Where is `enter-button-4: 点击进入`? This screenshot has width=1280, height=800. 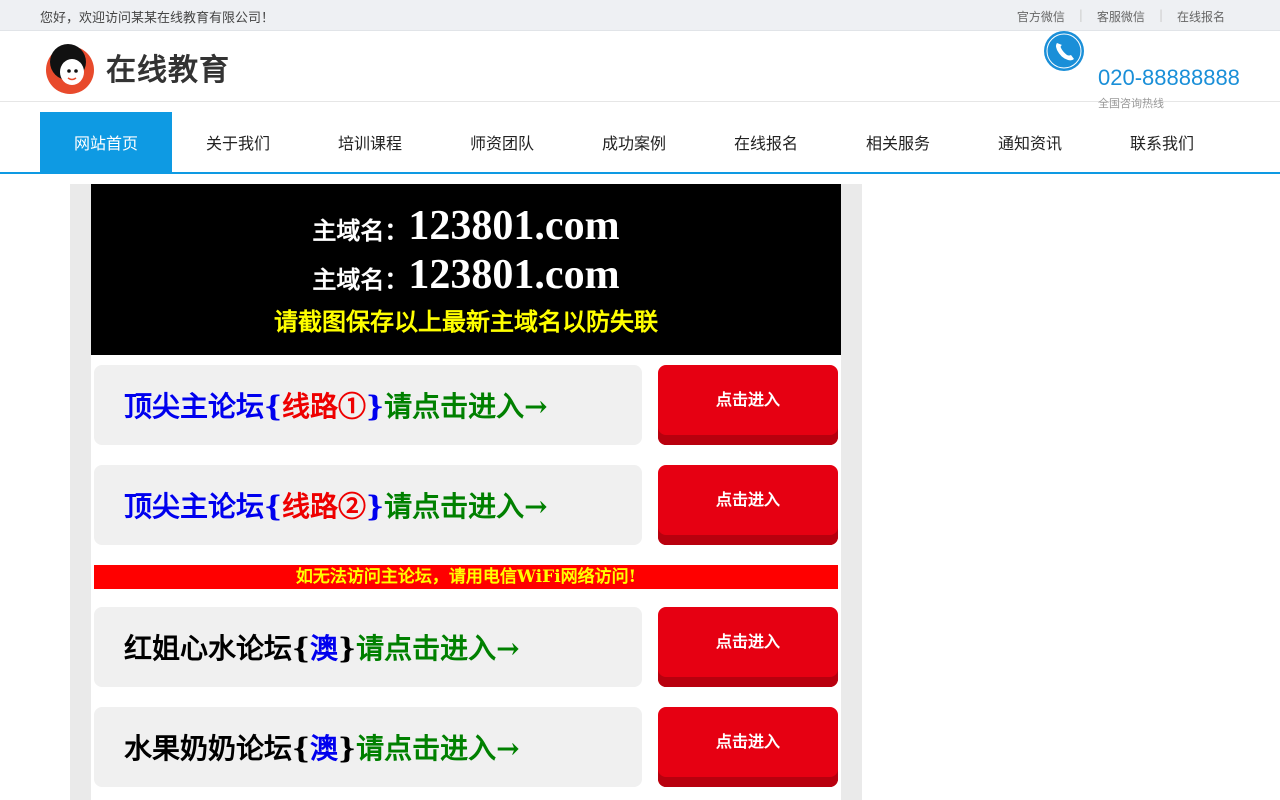
enter-button-4: 点击进入 is located at coordinates (748, 747).